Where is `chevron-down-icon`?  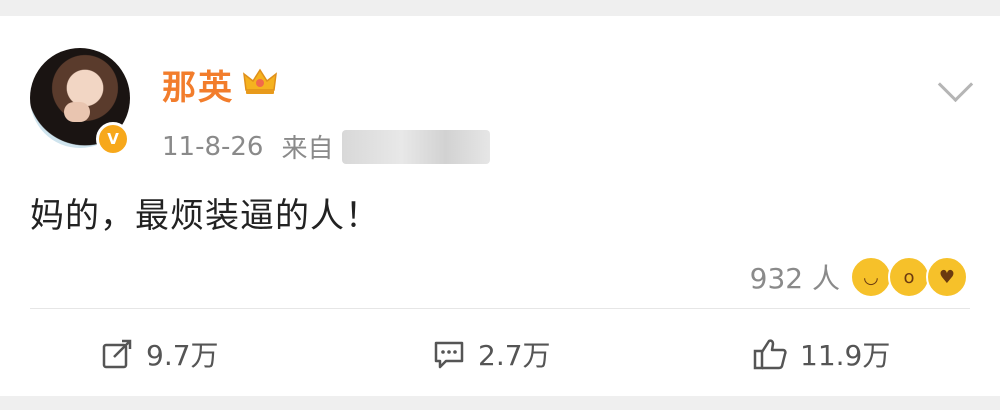
chevron-down-icon is located at coordinates (955, 84).